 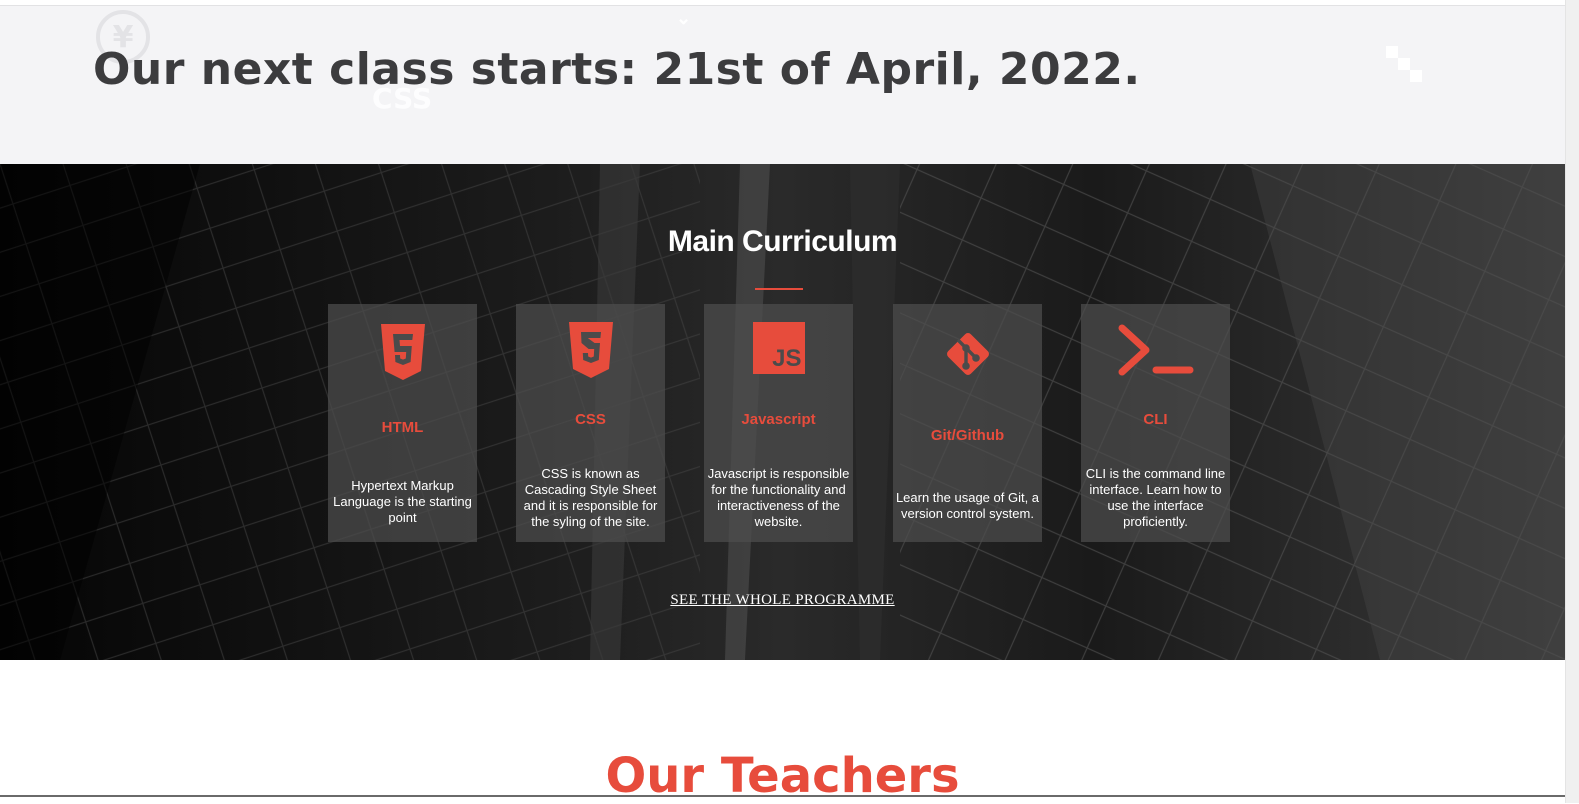 I want to click on terminal-icon, so click(x=1155, y=350).